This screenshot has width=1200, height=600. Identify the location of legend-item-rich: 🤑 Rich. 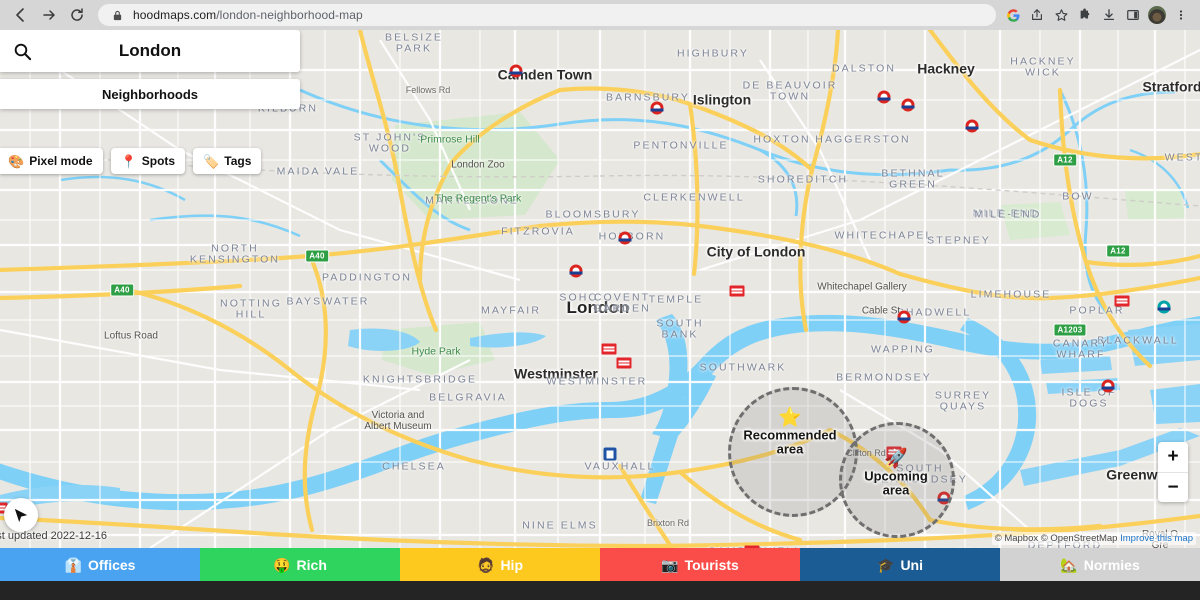
(300, 564).